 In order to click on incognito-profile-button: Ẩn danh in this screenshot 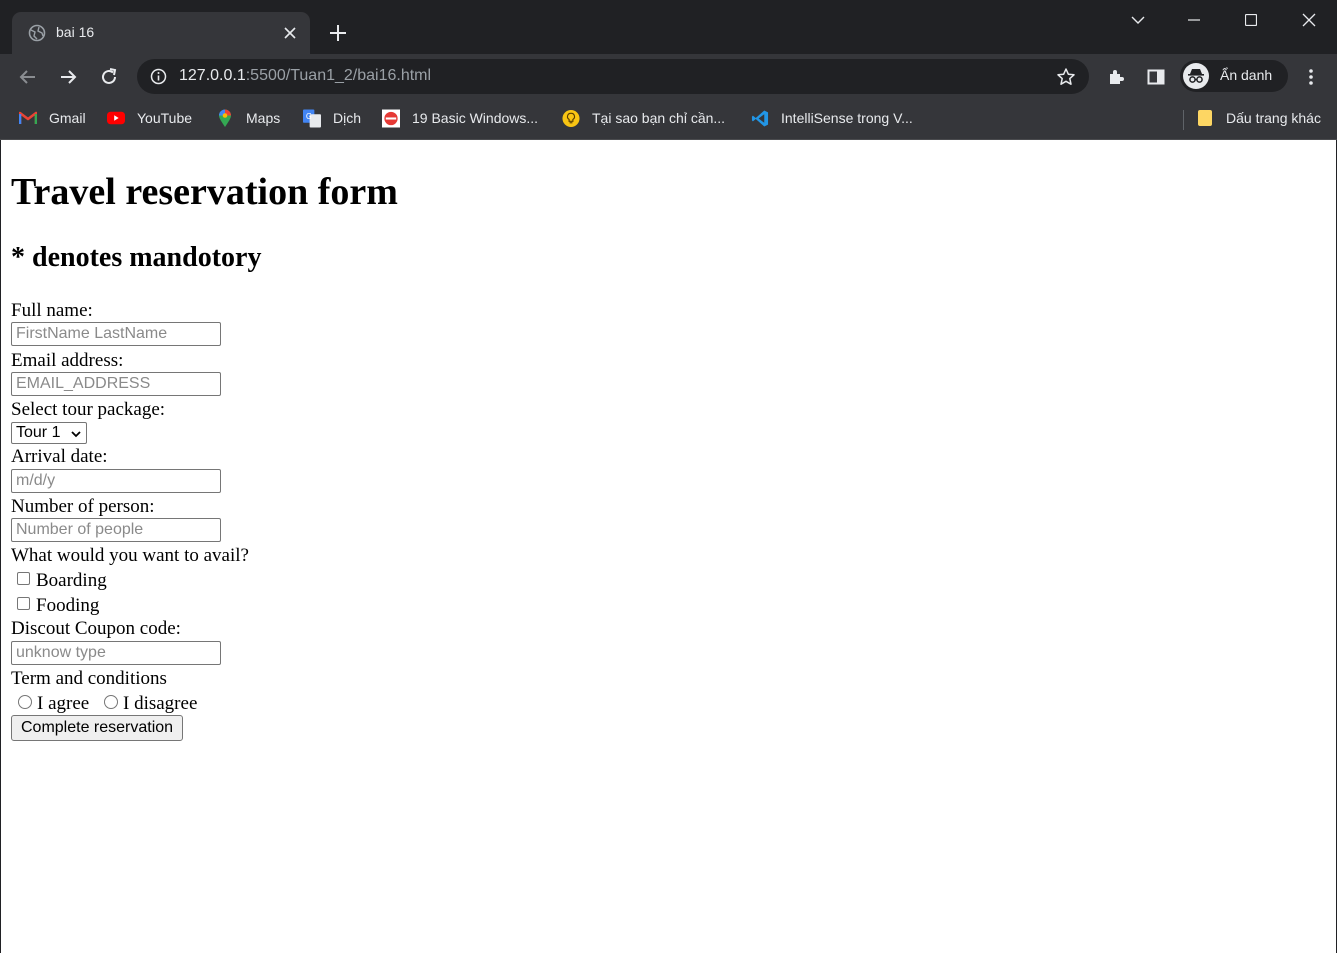, I will do `click(1234, 76)`.